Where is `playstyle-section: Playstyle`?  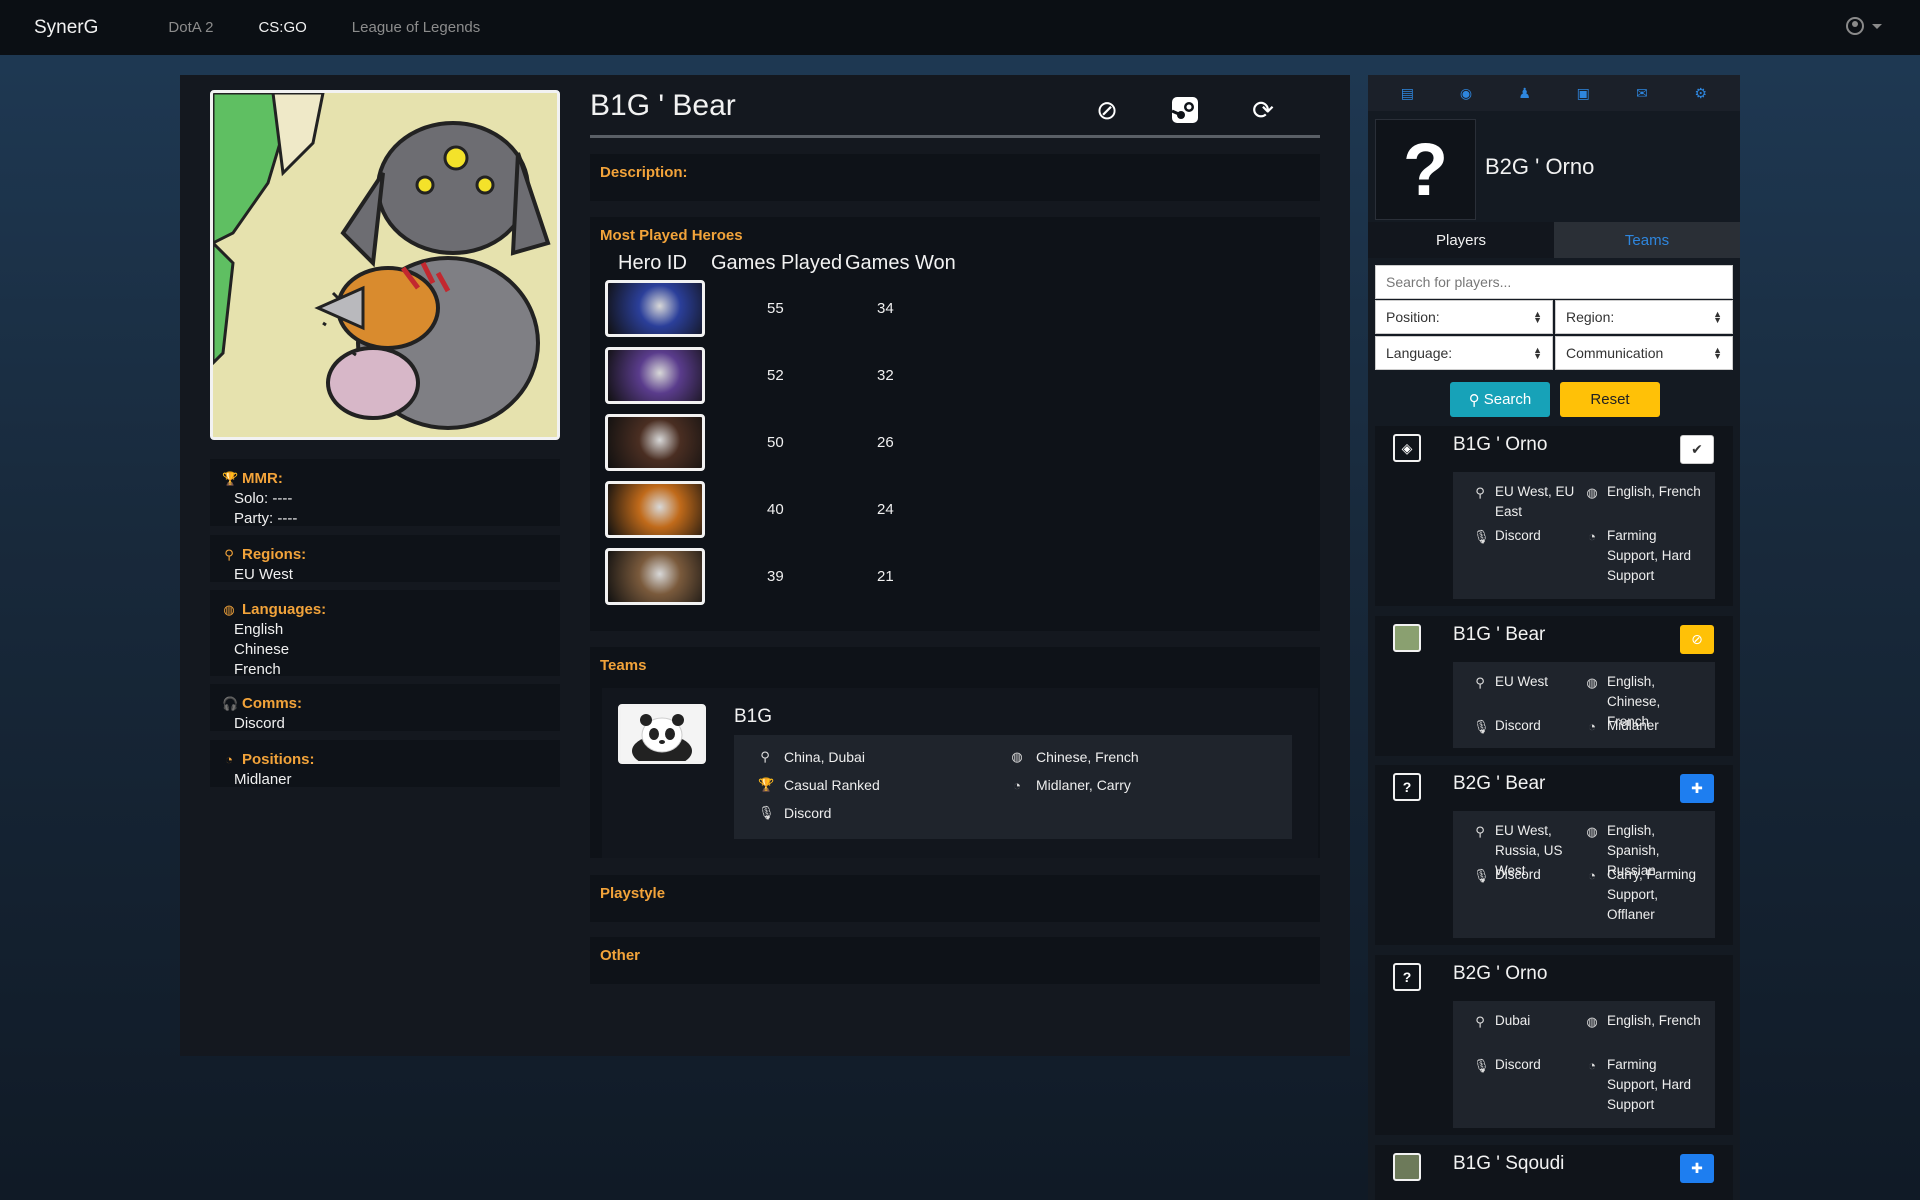
playstyle-section: Playstyle is located at coordinates (955, 898).